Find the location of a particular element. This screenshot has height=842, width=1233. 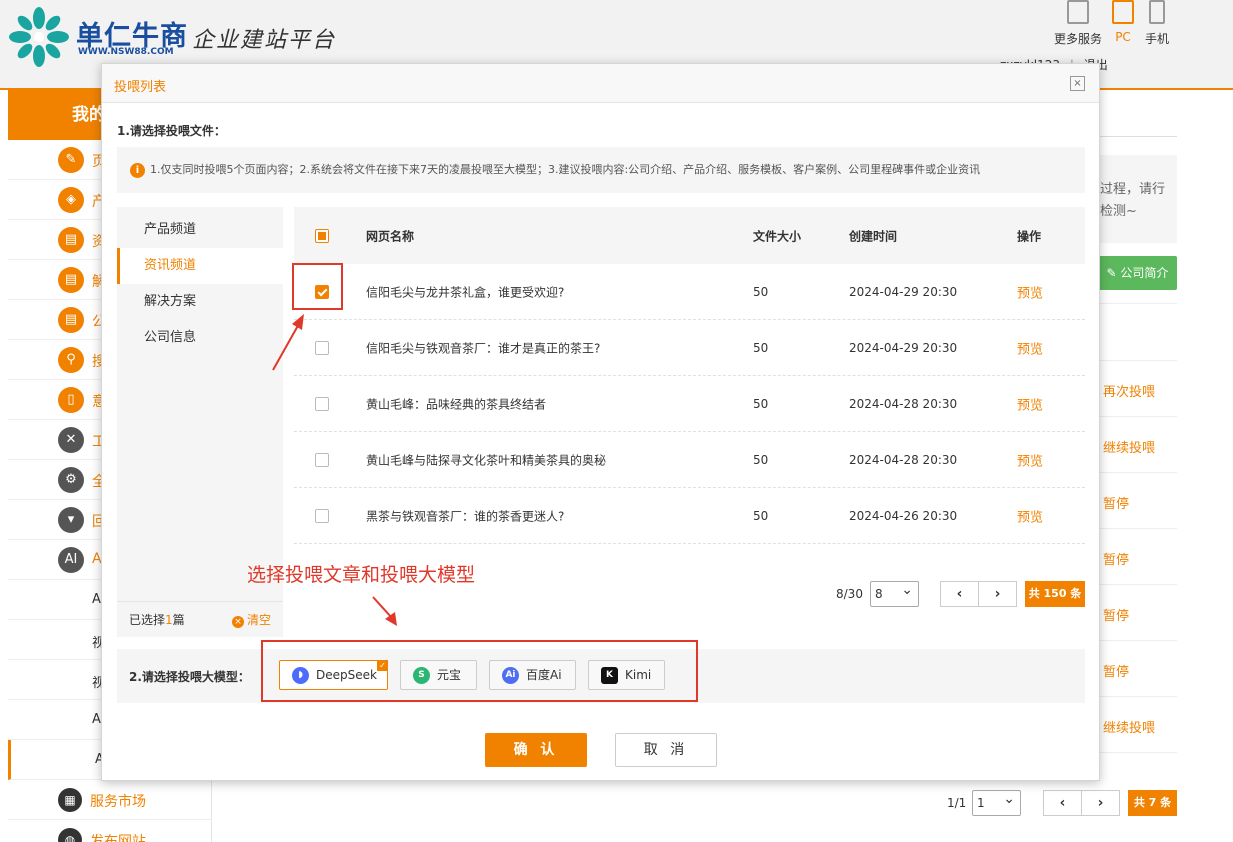

trash-icon: ▾ is located at coordinates (71, 520).